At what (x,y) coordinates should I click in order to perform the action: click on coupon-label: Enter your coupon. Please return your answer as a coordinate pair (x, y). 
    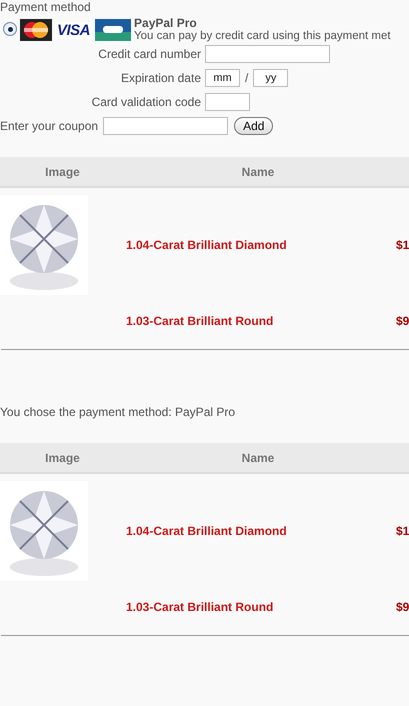
    Looking at the image, I should click on (49, 126).